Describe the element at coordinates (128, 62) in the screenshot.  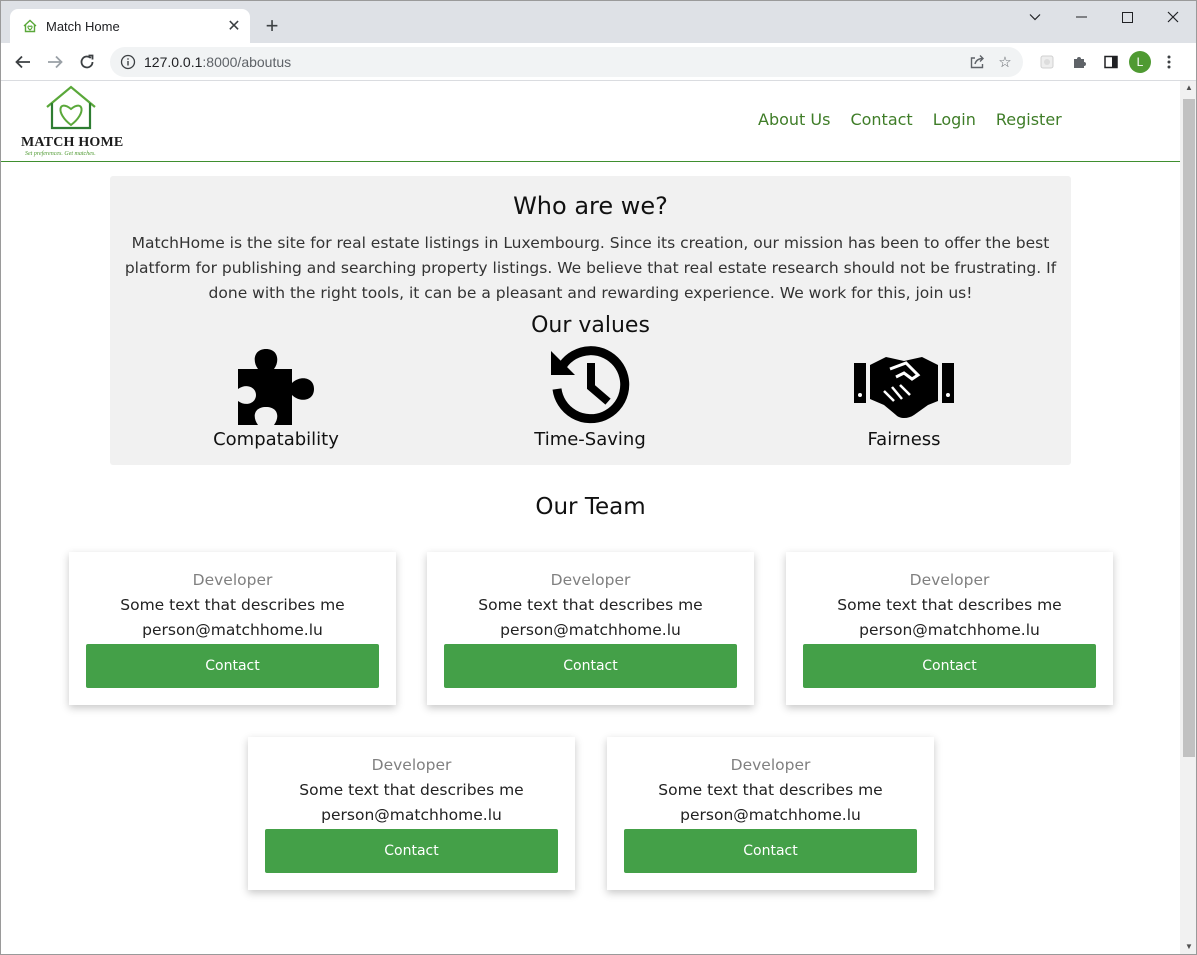
I see `site-info-icon` at that location.